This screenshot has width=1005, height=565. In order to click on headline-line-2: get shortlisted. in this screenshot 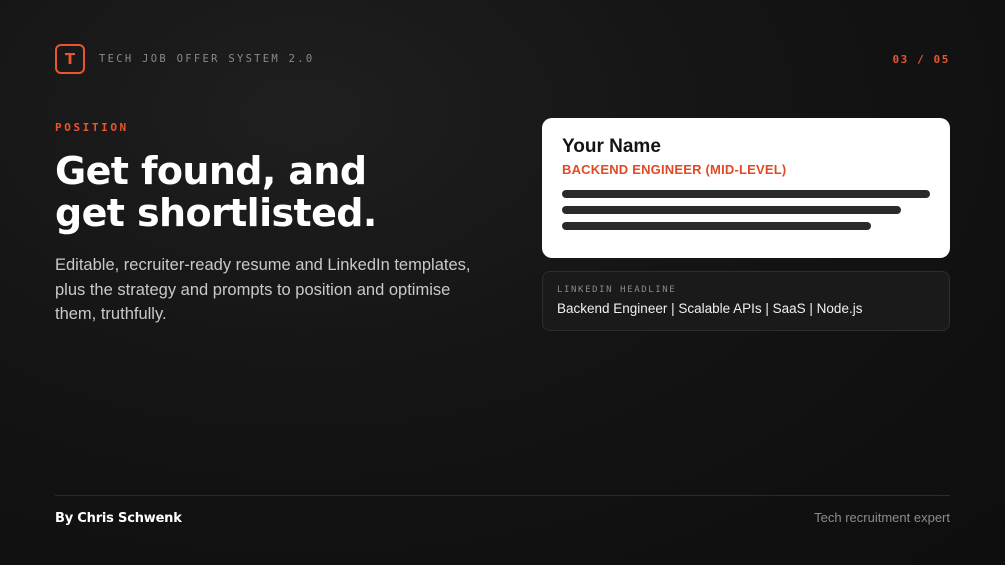, I will do `click(216, 213)`.